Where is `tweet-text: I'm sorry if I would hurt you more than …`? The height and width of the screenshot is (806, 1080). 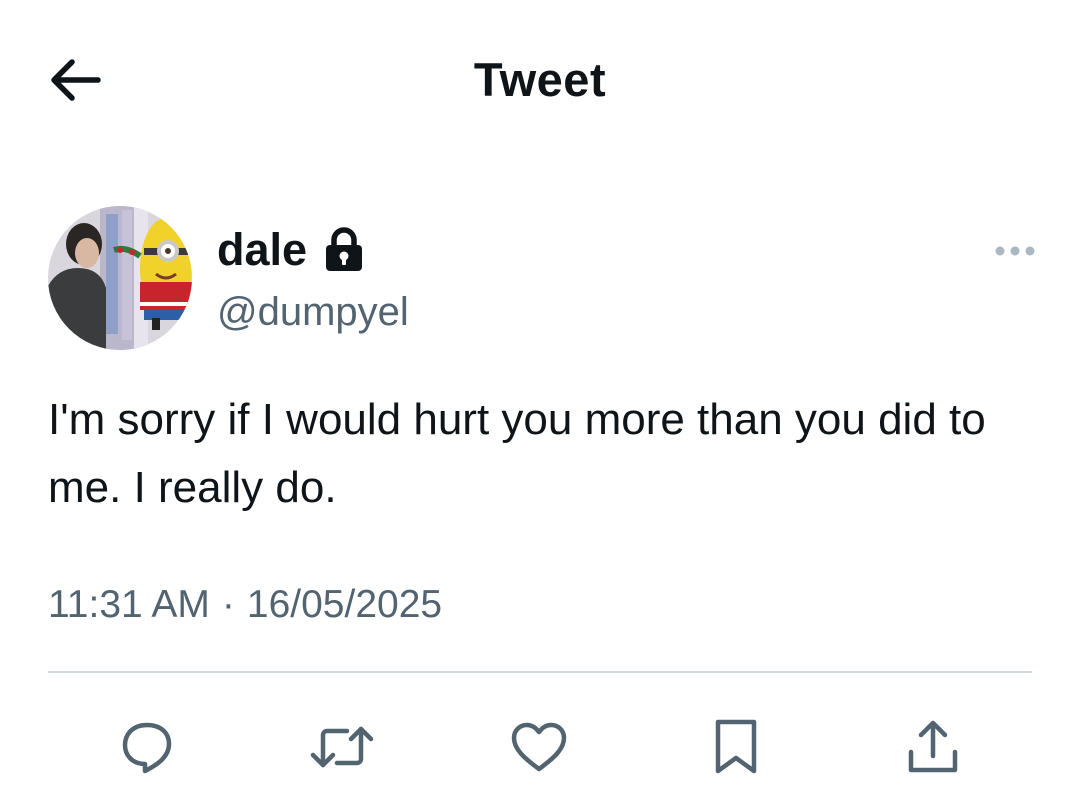
tweet-text: I'm sorry if I would hurt you more than … is located at coordinates (517, 453).